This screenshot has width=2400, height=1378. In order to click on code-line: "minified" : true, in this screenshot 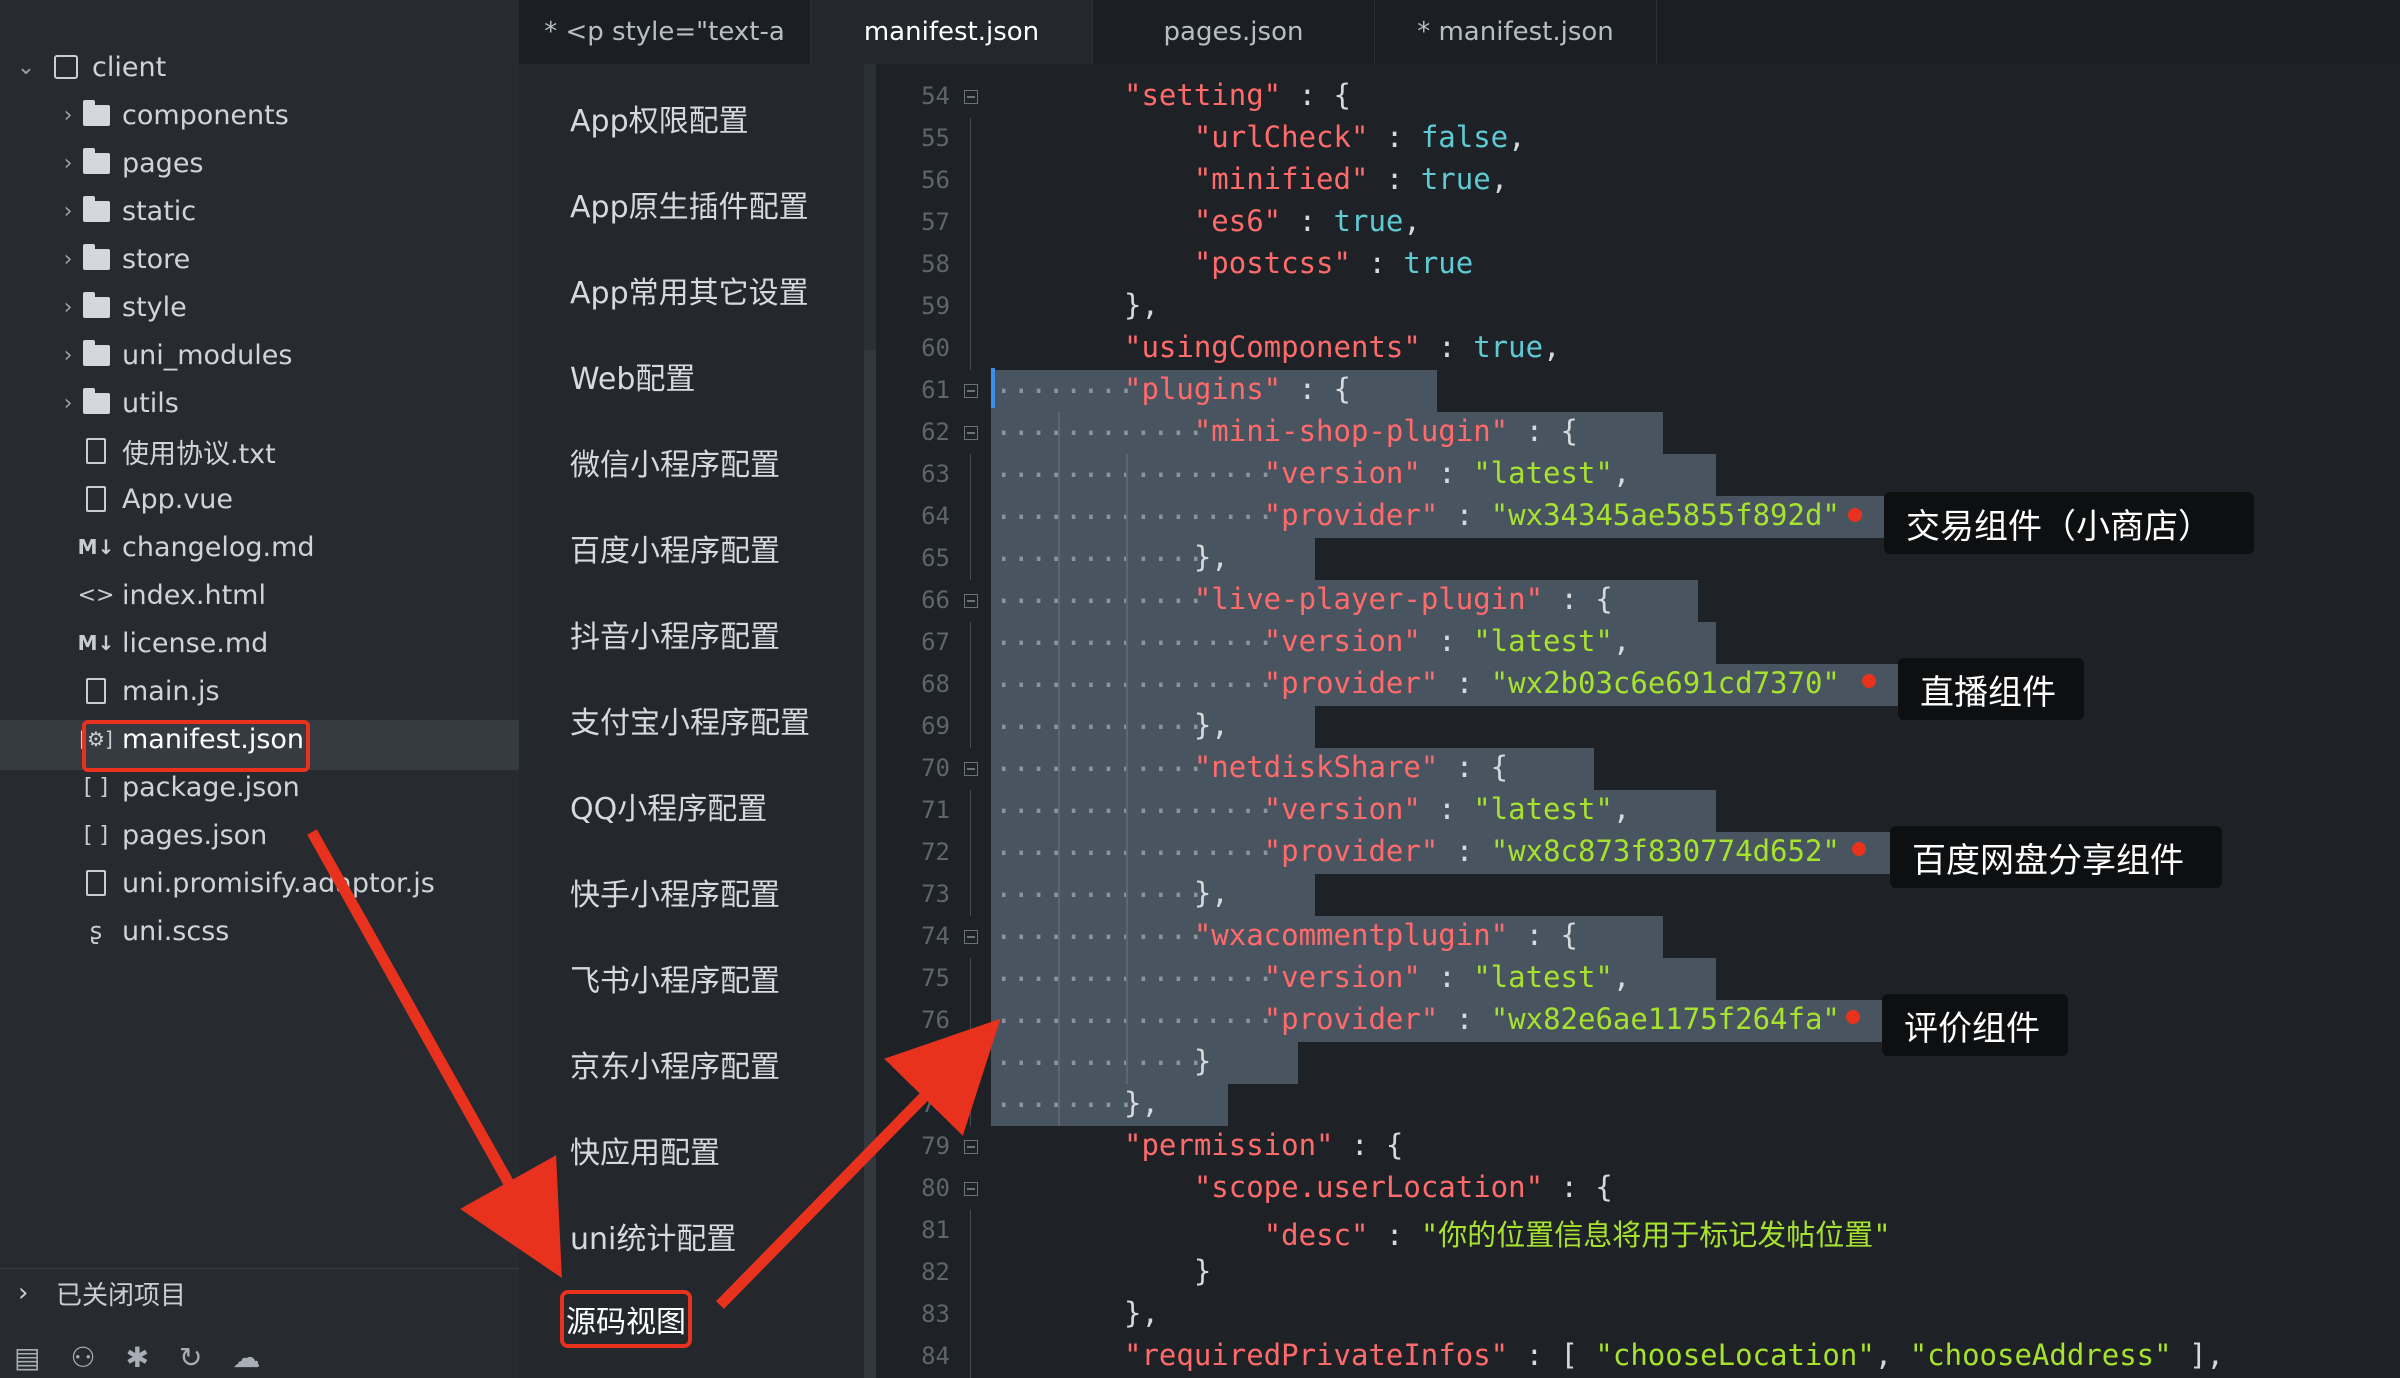, I will do `click(1316, 179)`.